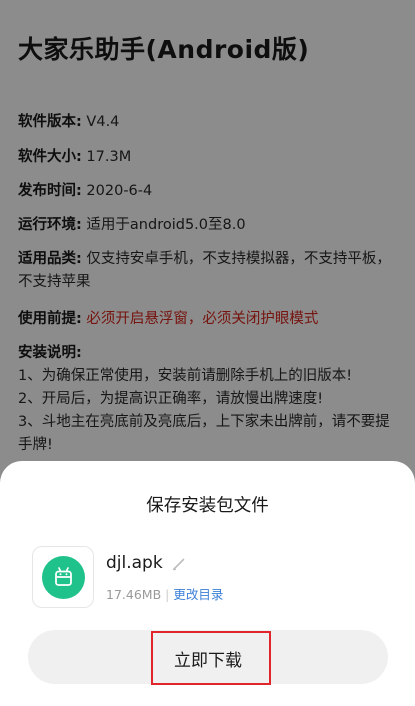 Image resolution: width=415 pixels, height=706 pixels. I want to click on file-size: 17.46MB, so click(134, 594).